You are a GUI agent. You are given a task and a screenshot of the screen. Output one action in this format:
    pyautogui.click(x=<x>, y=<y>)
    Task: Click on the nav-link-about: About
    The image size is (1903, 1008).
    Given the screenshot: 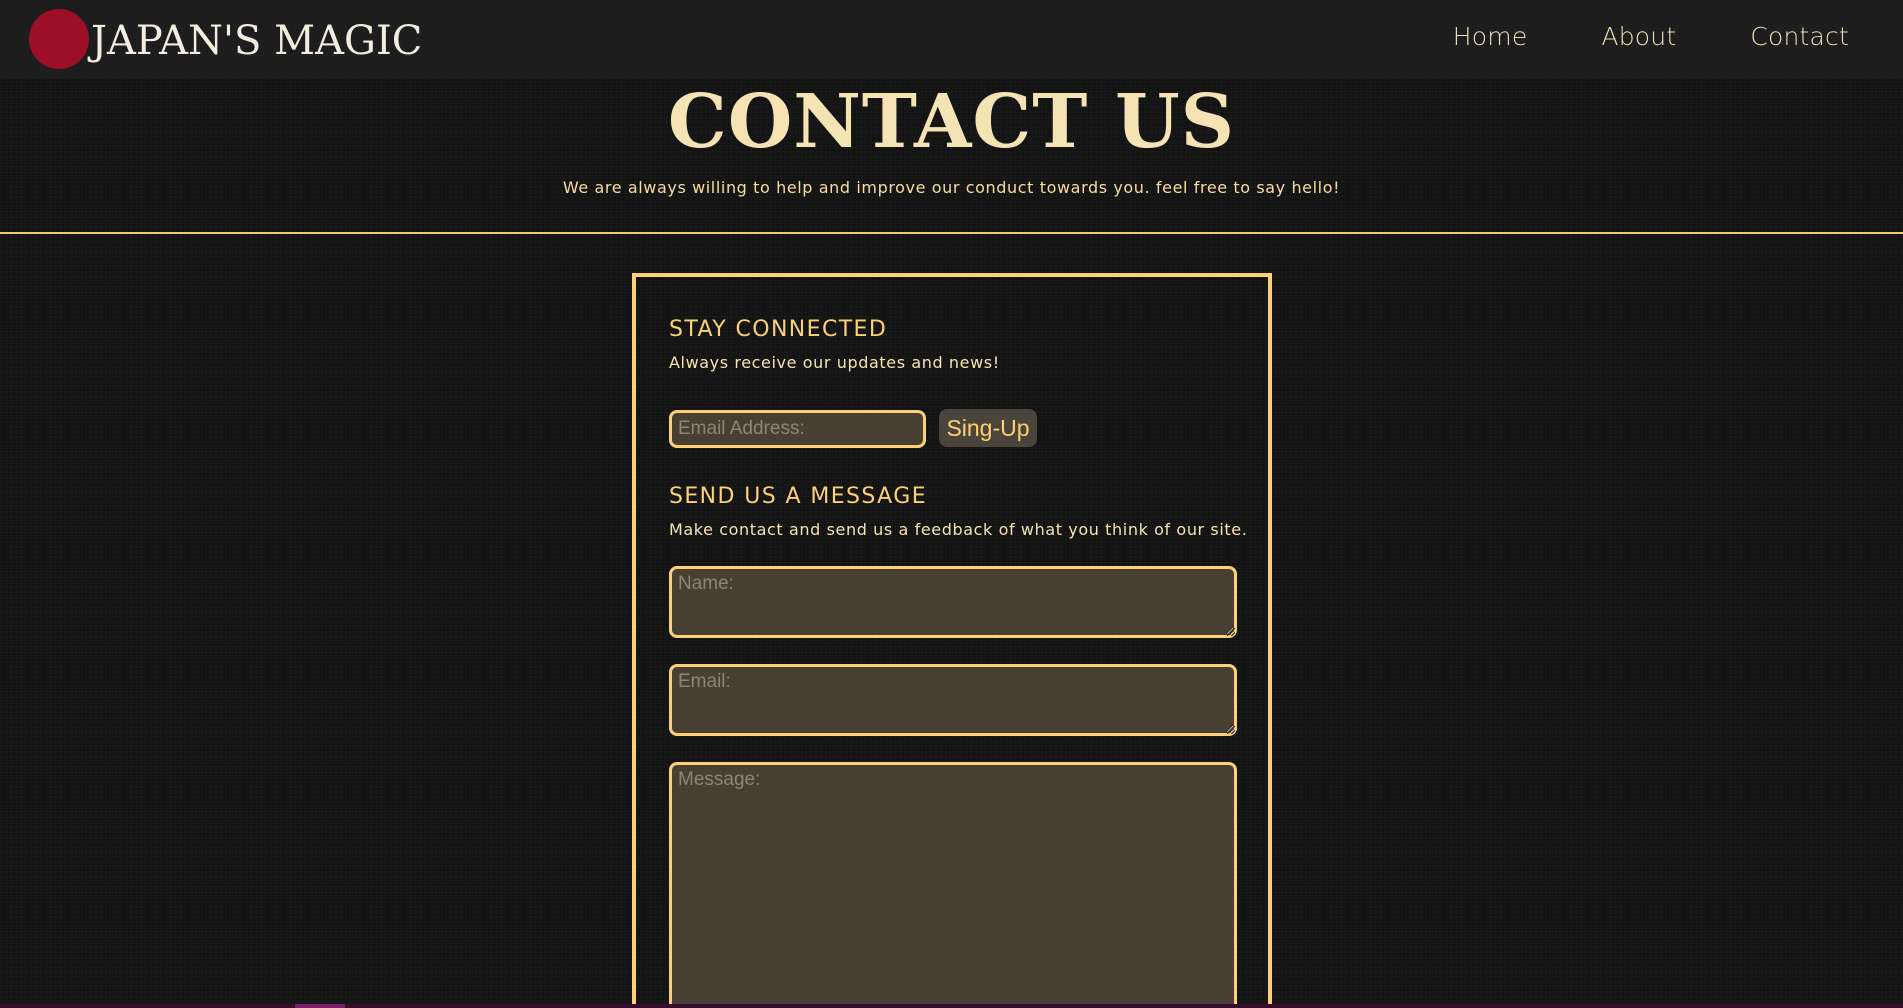 What is the action you would take?
    pyautogui.click(x=1638, y=36)
    